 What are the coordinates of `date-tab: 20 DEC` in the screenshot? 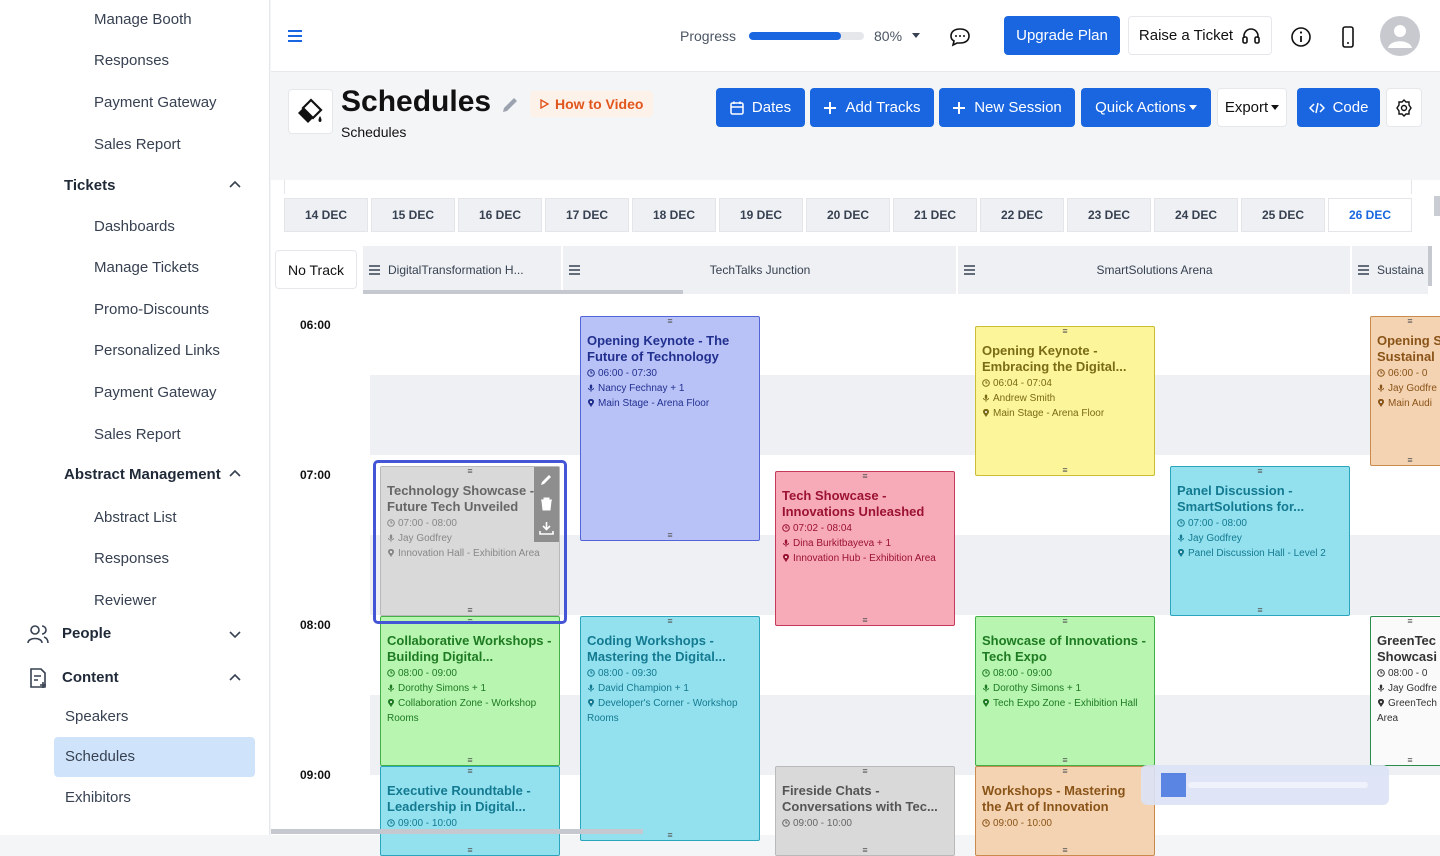 It's located at (848, 215).